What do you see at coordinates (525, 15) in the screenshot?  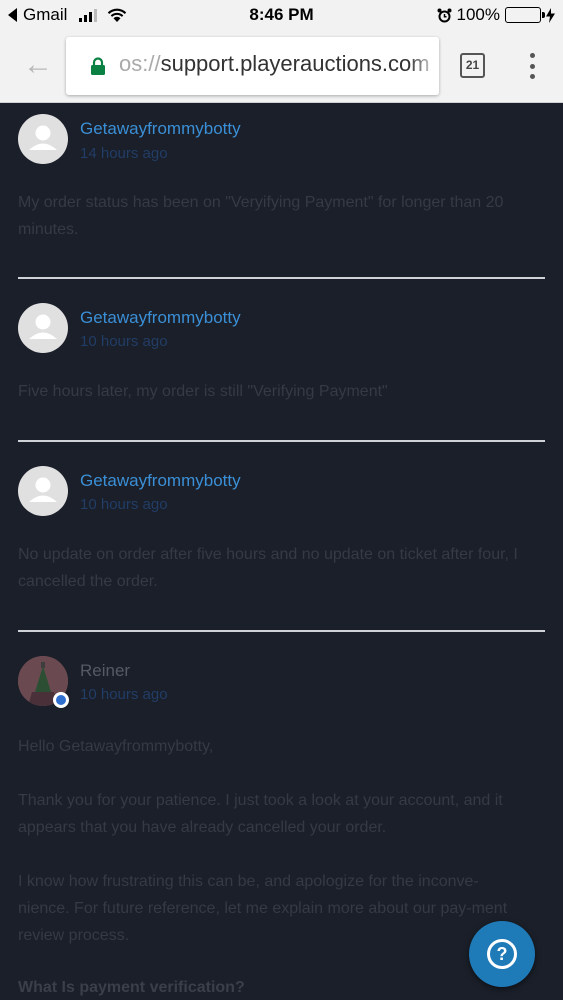 I see `battery-icon` at bounding box center [525, 15].